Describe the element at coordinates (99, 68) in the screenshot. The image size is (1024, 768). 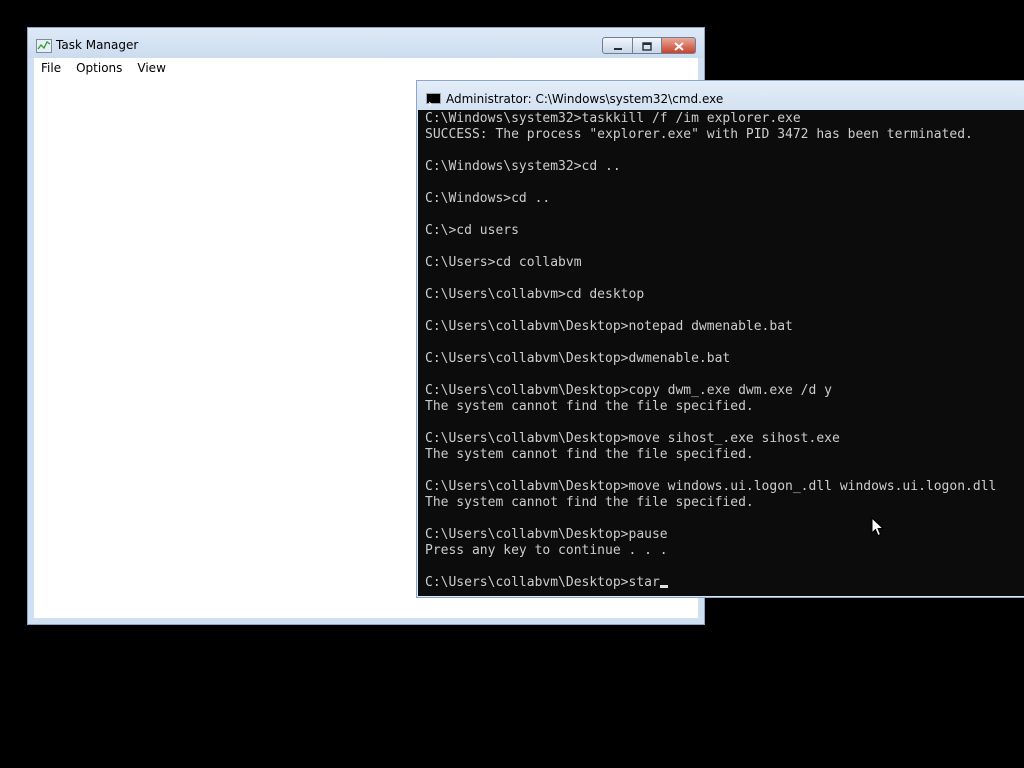
I see `menu-options: Options` at that location.